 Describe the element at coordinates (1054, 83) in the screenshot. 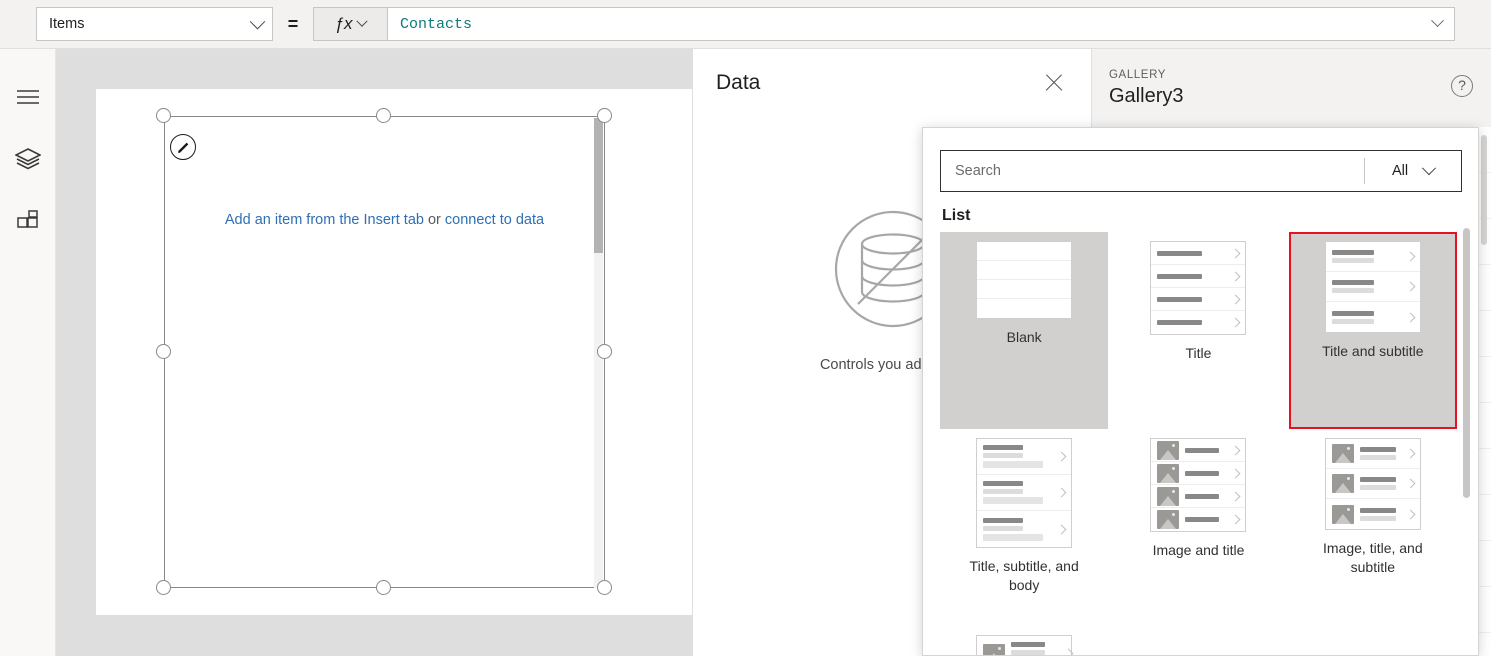

I see `close-icon` at that location.